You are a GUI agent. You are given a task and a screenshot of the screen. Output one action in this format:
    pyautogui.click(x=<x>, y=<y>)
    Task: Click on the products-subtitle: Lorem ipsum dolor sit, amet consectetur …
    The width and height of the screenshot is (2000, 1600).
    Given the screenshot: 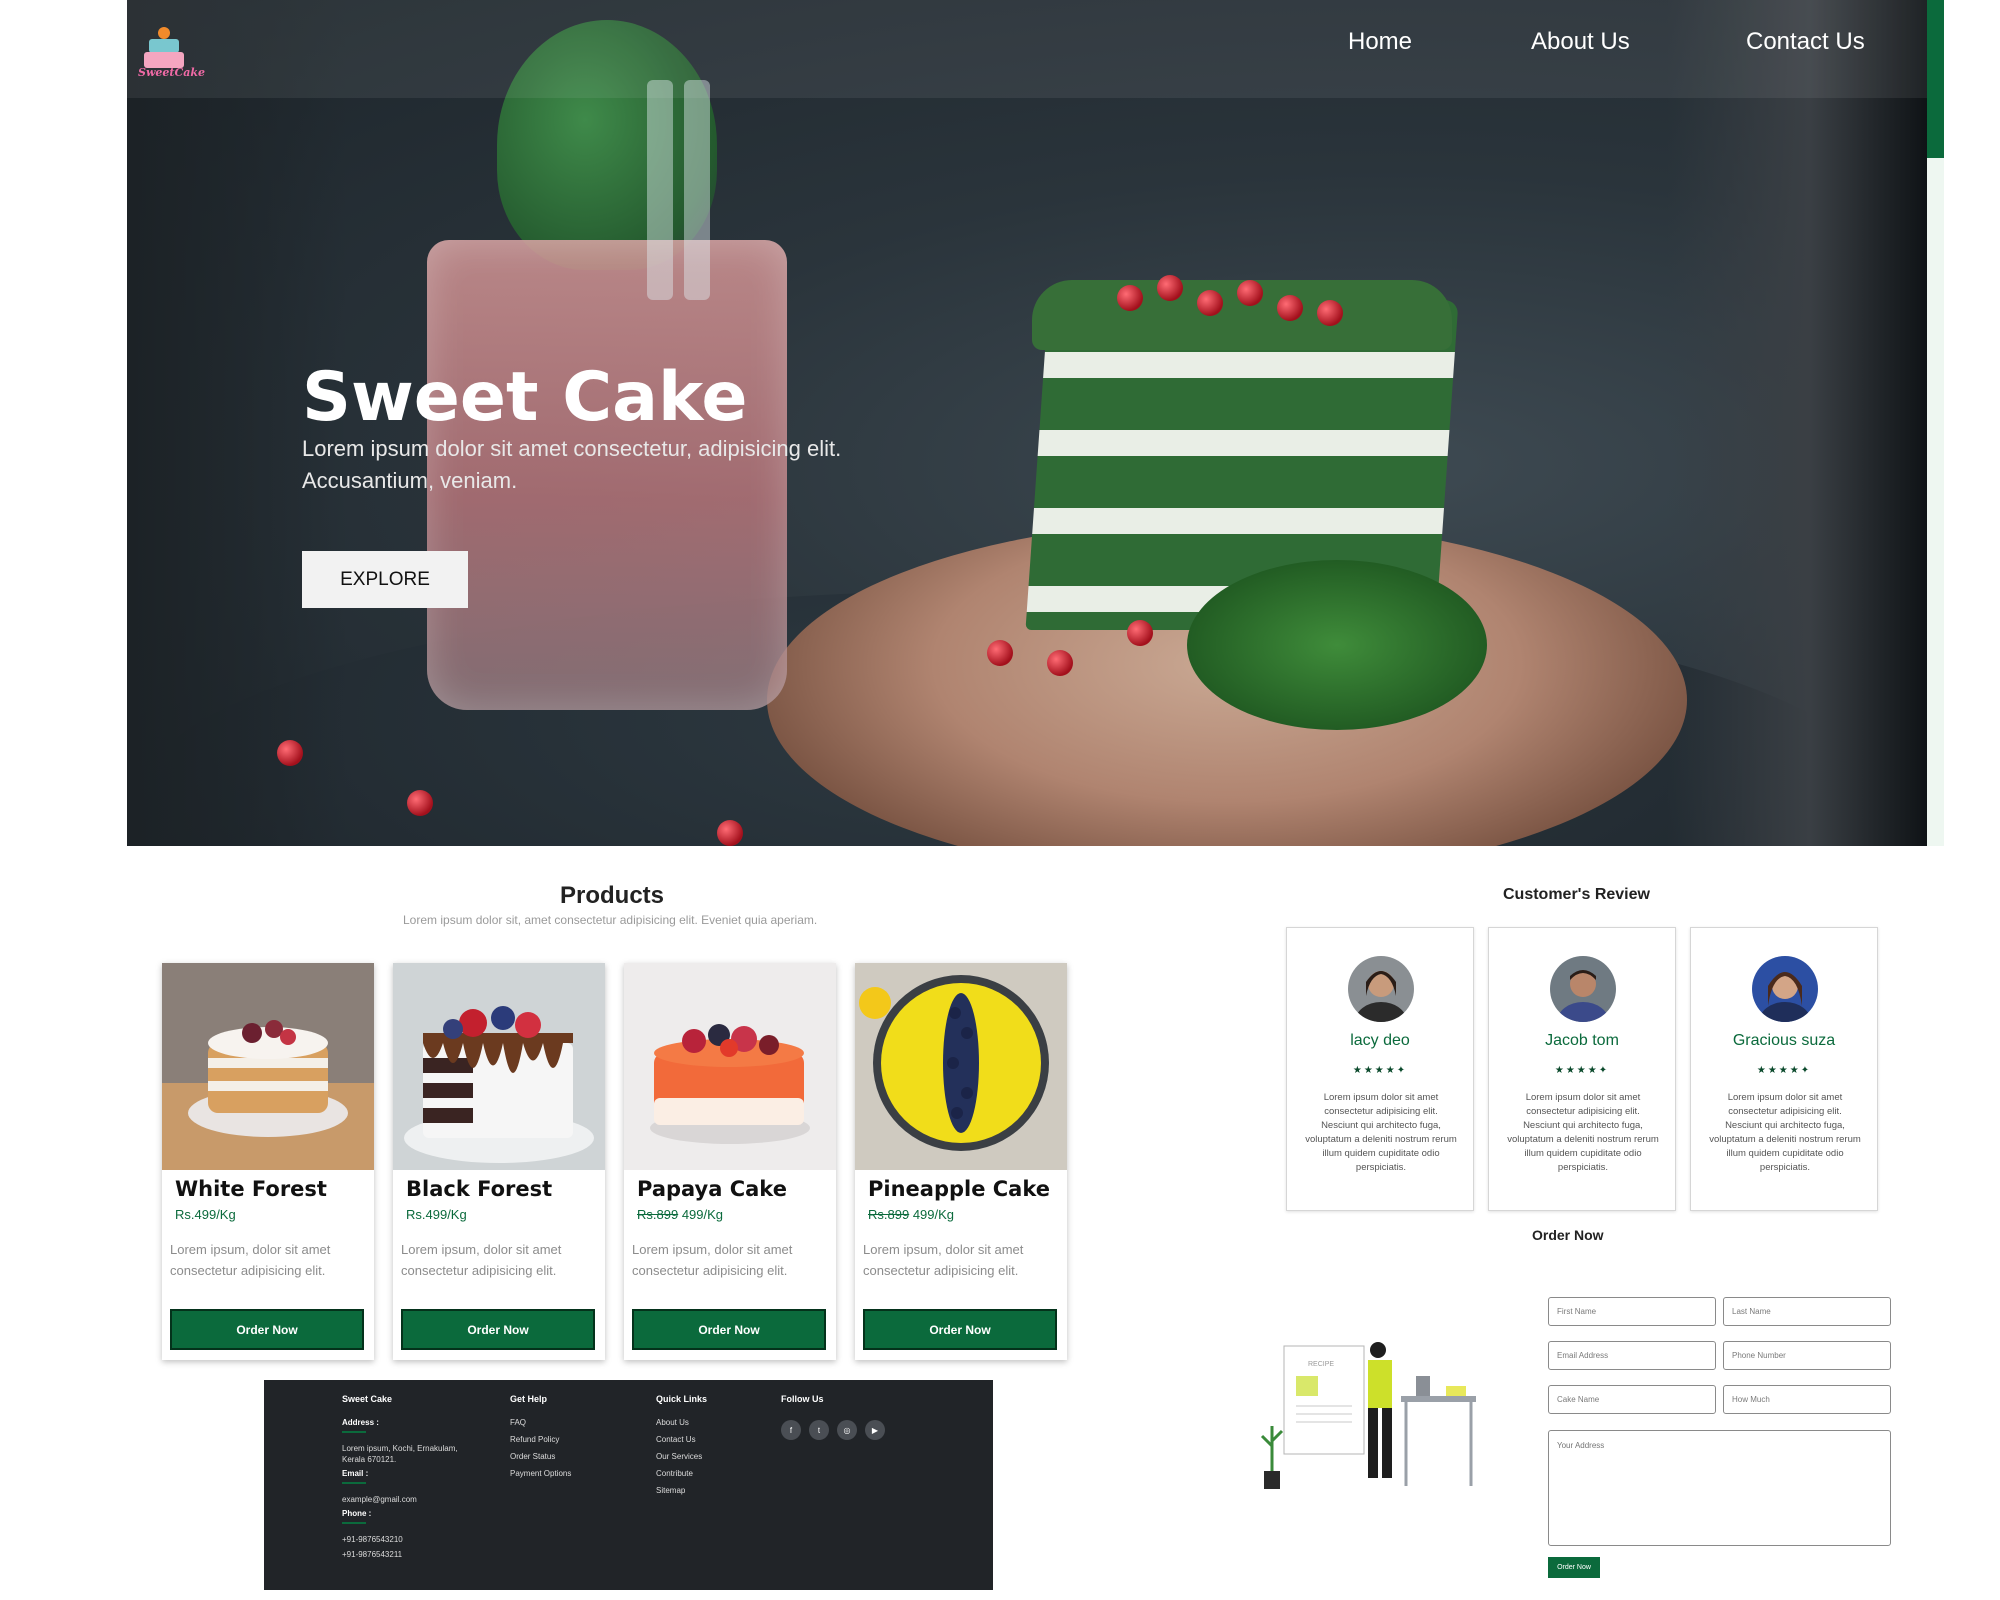 What is the action you would take?
    pyautogui.click(x=610, y=920)
    